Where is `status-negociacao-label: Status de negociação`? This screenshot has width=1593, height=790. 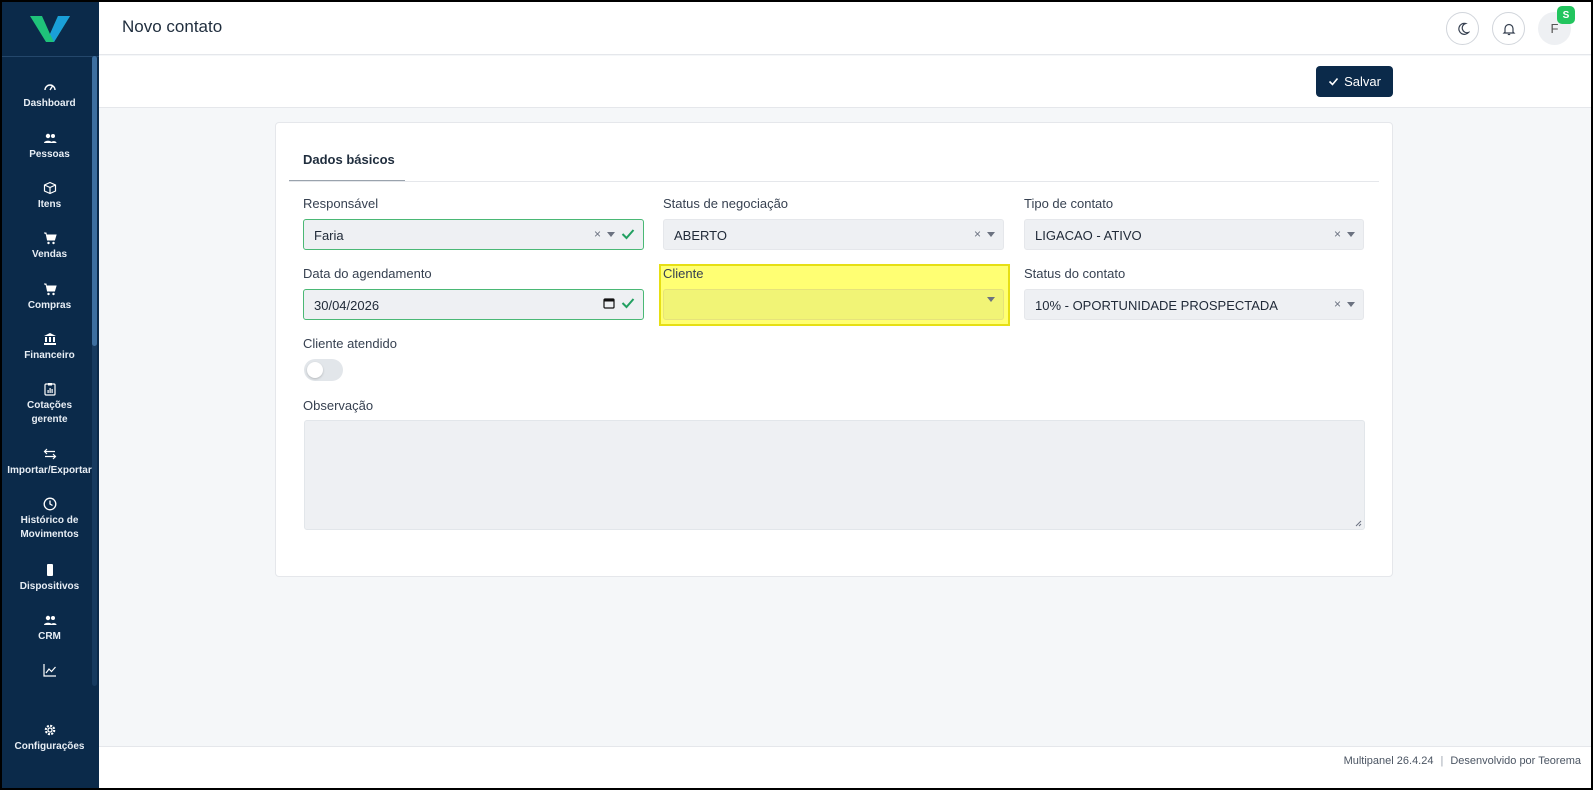
status-negociacao-label: Status de negociação is located at coordinates (726, 203).